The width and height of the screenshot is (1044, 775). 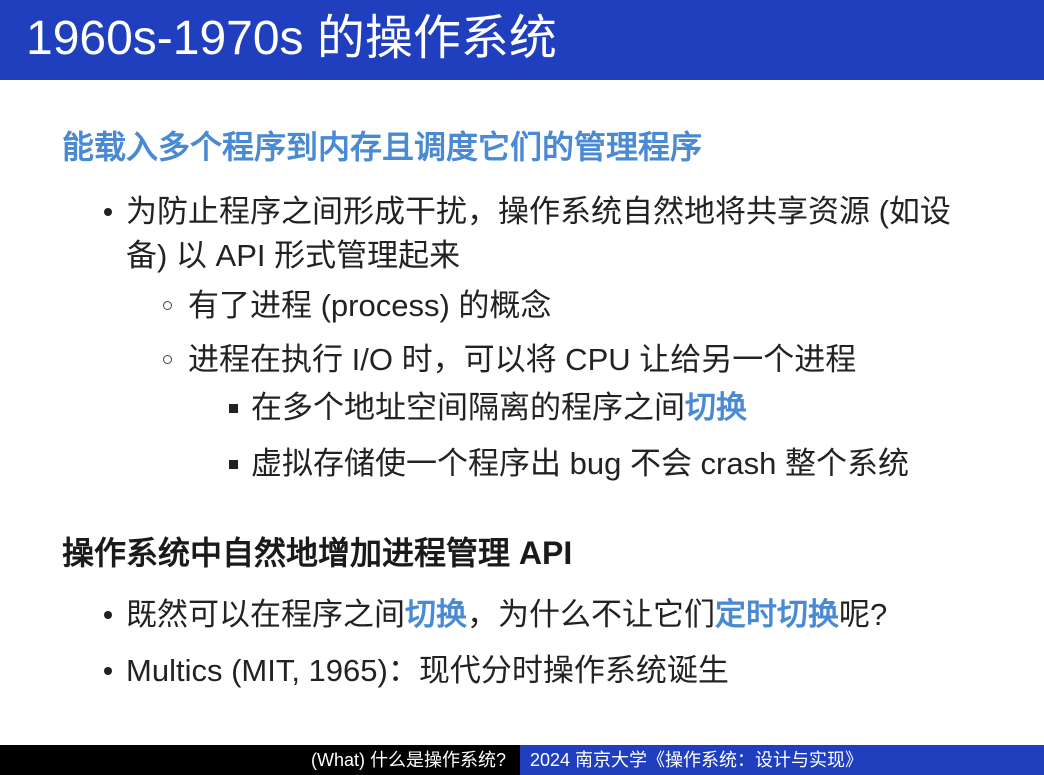 I want to click on bullet-text: Multics (MIT, 1965)：现代分时操作系统诞生, so click(x=427, y=670).